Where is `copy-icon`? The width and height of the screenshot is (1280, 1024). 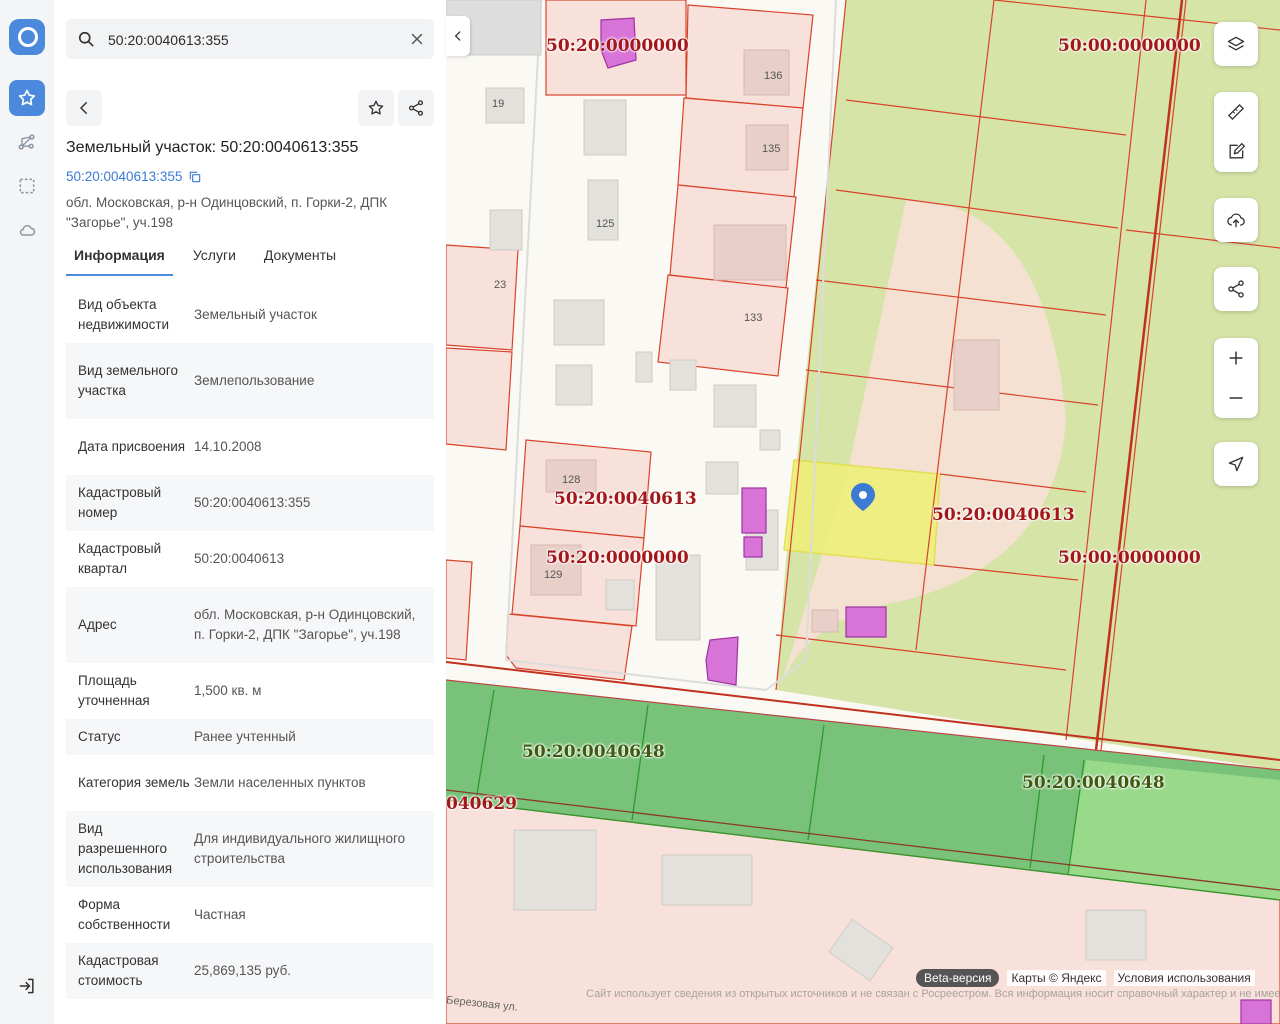 copy-icon is located at coordinates (195, 177).